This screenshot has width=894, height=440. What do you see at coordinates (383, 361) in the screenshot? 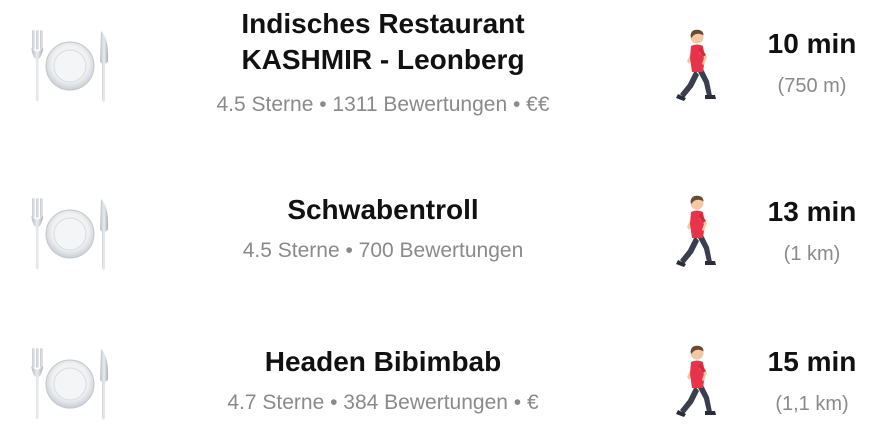
I see `restaurant-name: Headen Bibimbab` at bounding box center [383, 361].